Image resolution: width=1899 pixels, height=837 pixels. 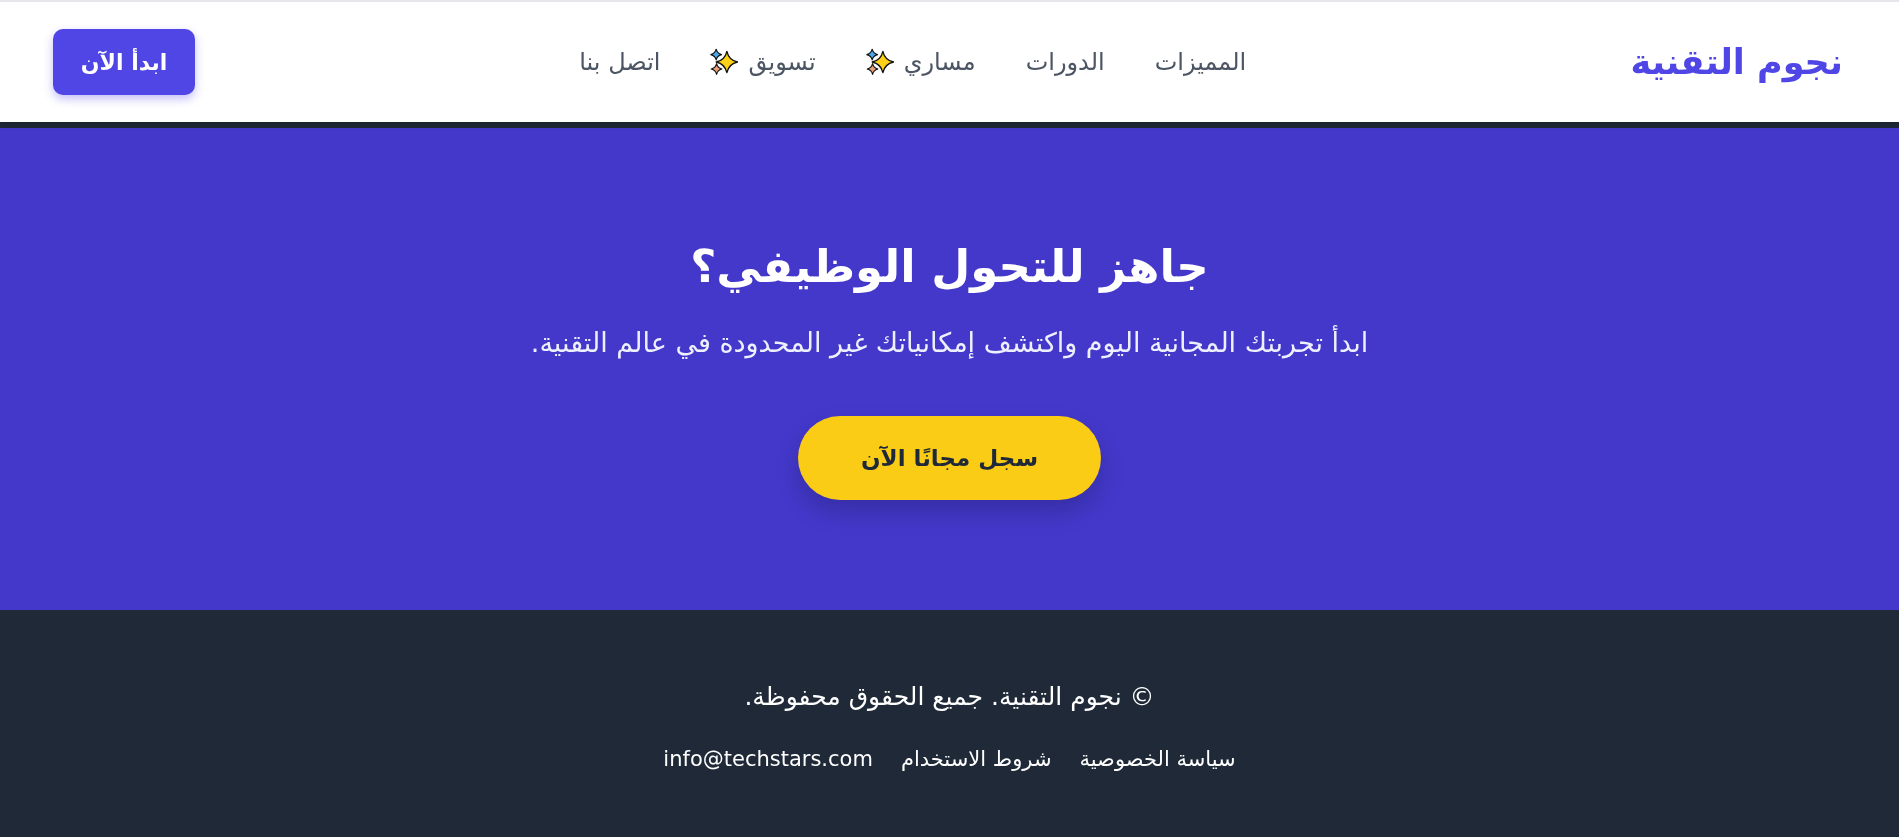 What do you see at coordinates (768, 759) in the screenshot?
I see `footer-link: info@techstars.com` at bounding box center [768, 759].